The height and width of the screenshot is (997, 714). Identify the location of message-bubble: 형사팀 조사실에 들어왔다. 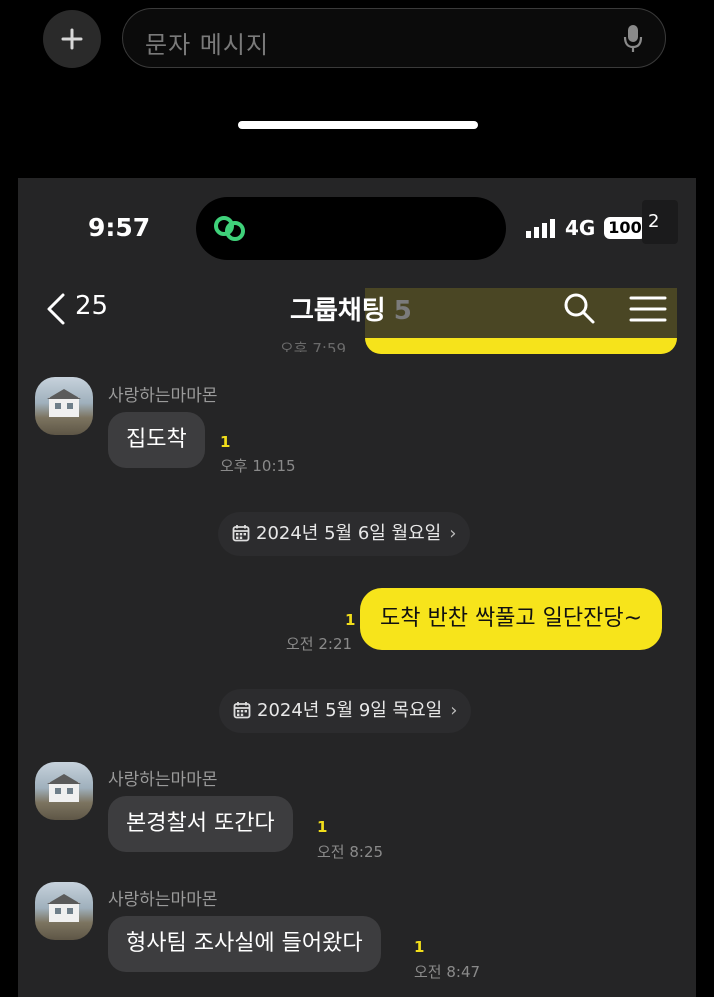
(244, 944).